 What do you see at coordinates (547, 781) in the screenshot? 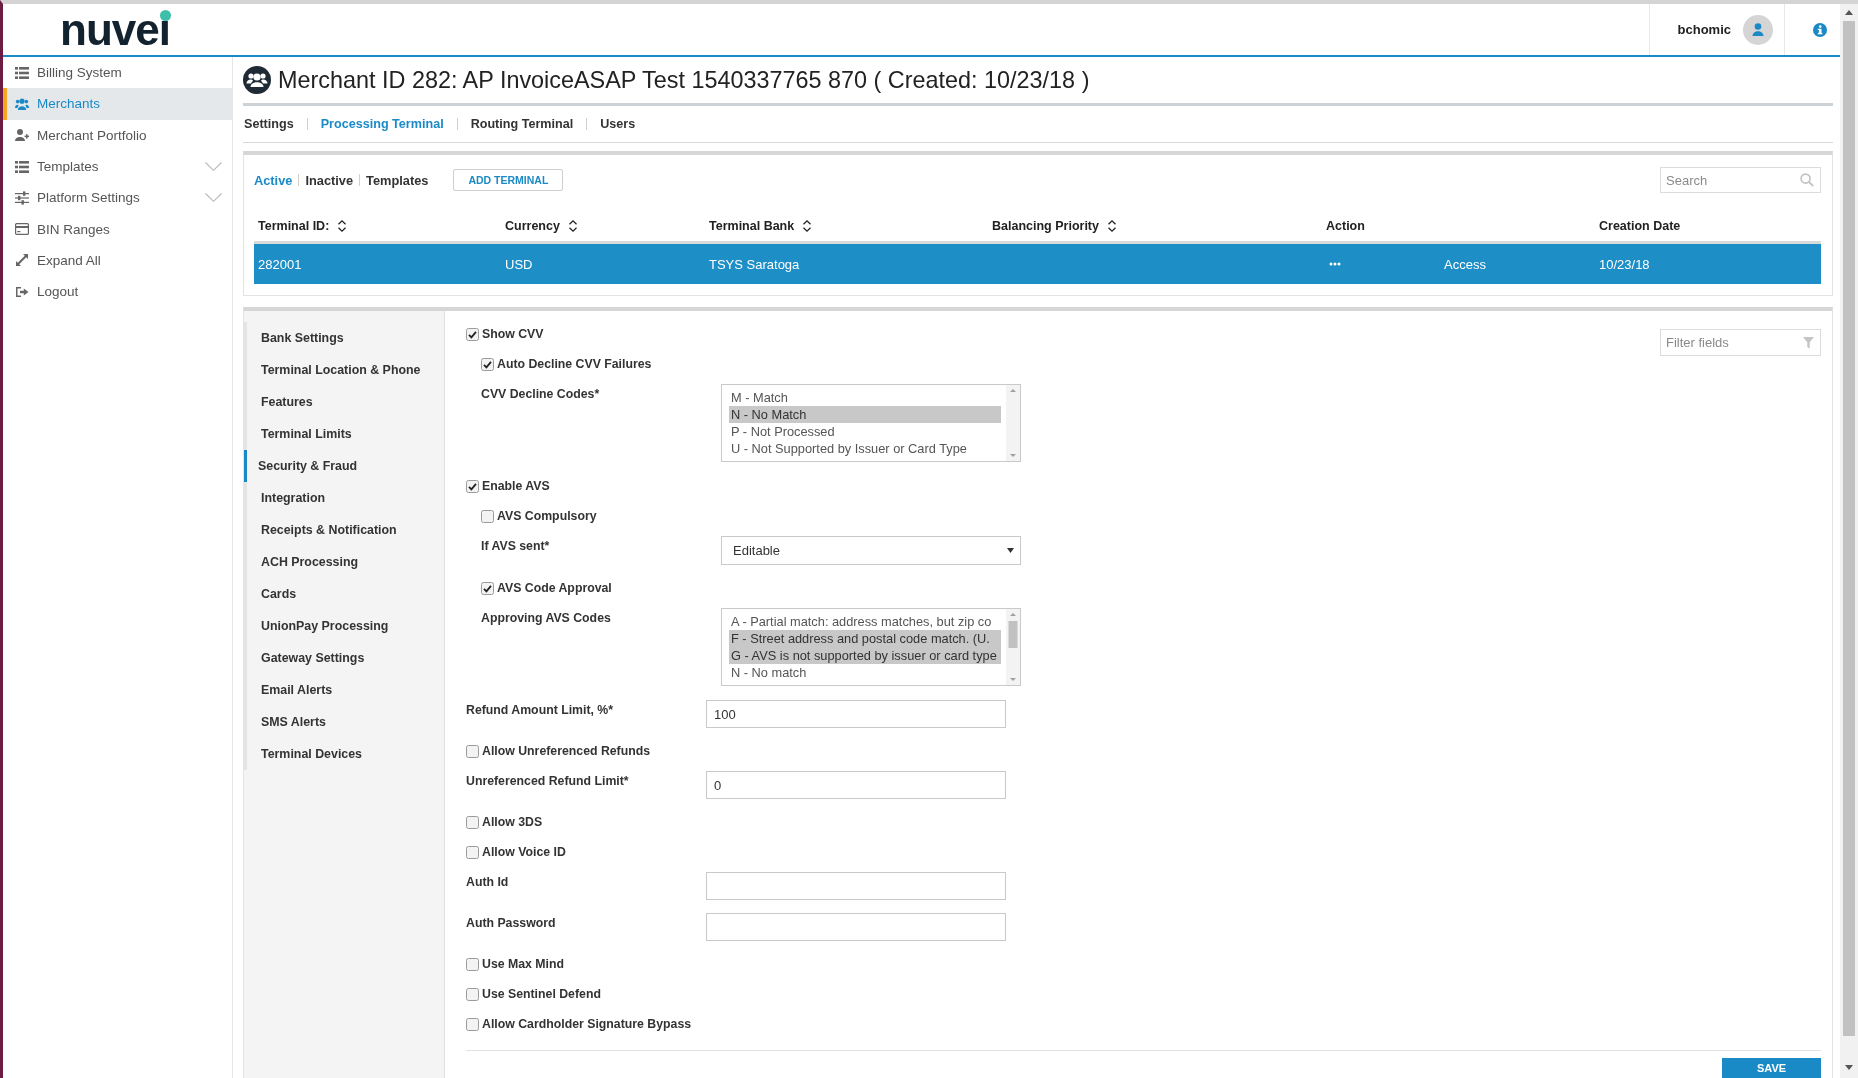
I see `field-label: Unreferenced Refund Limit*` at bounding box center [547, 781].